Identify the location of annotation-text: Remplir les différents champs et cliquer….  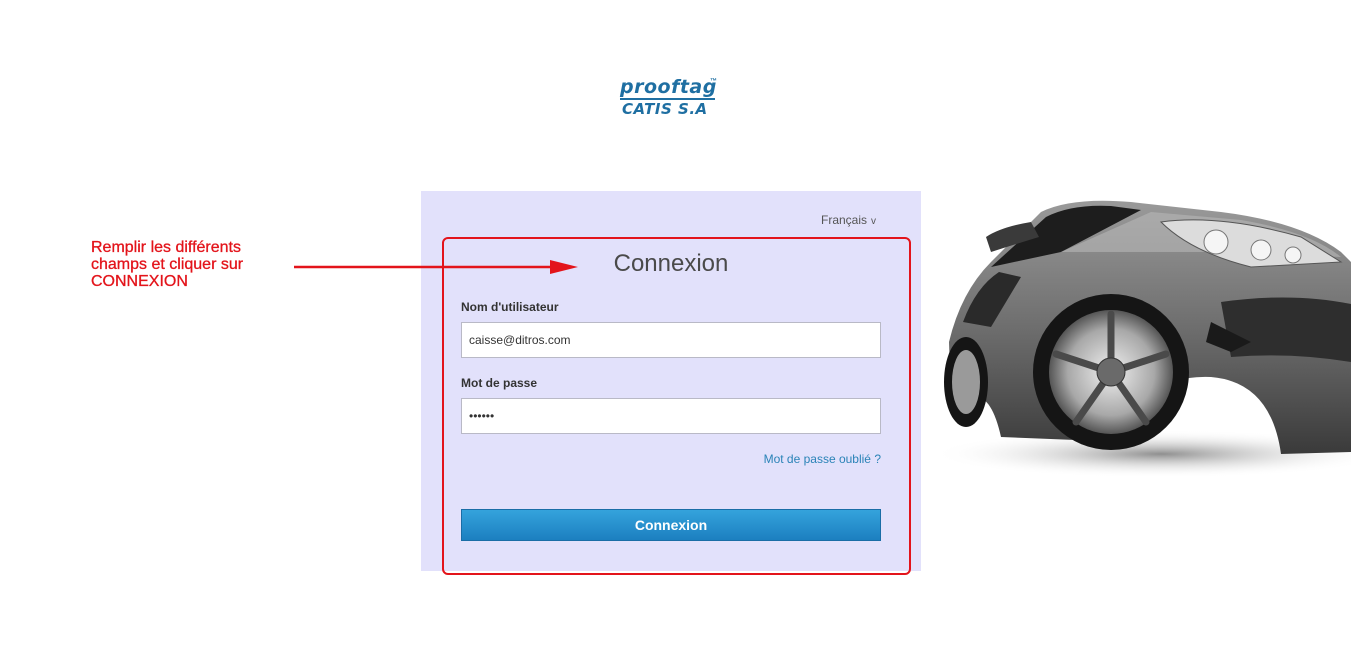
(167, 264).